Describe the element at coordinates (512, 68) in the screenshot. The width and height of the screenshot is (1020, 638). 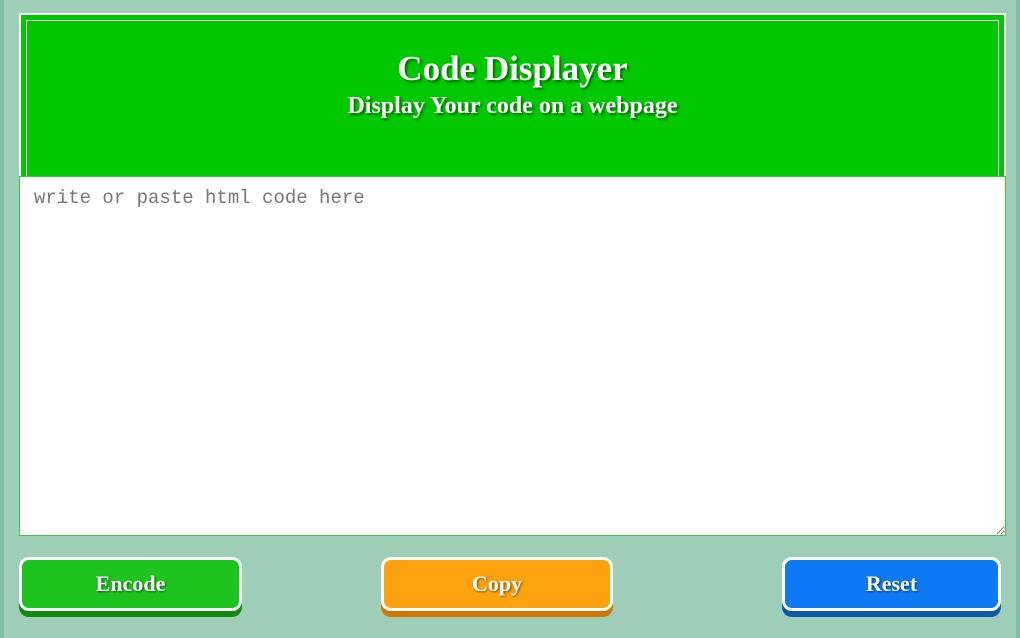
I see `page-title: Code Displayer` at that location.